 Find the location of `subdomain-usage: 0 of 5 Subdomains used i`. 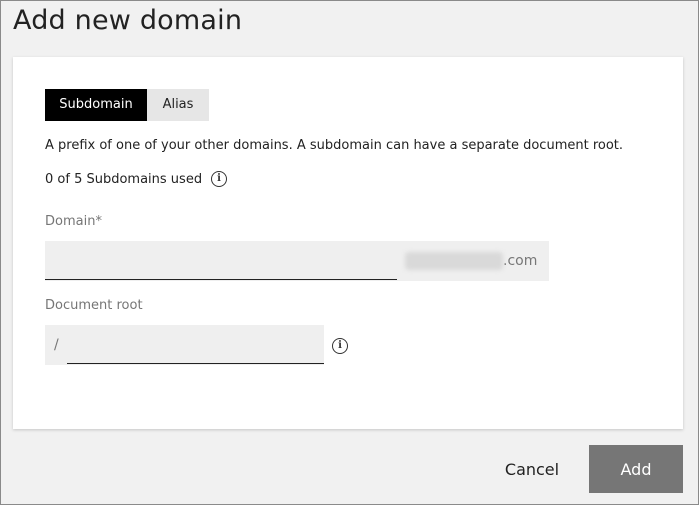

subdomain-usage: 0 of 5 Subdomains used i is located at coordinates (136, 179).